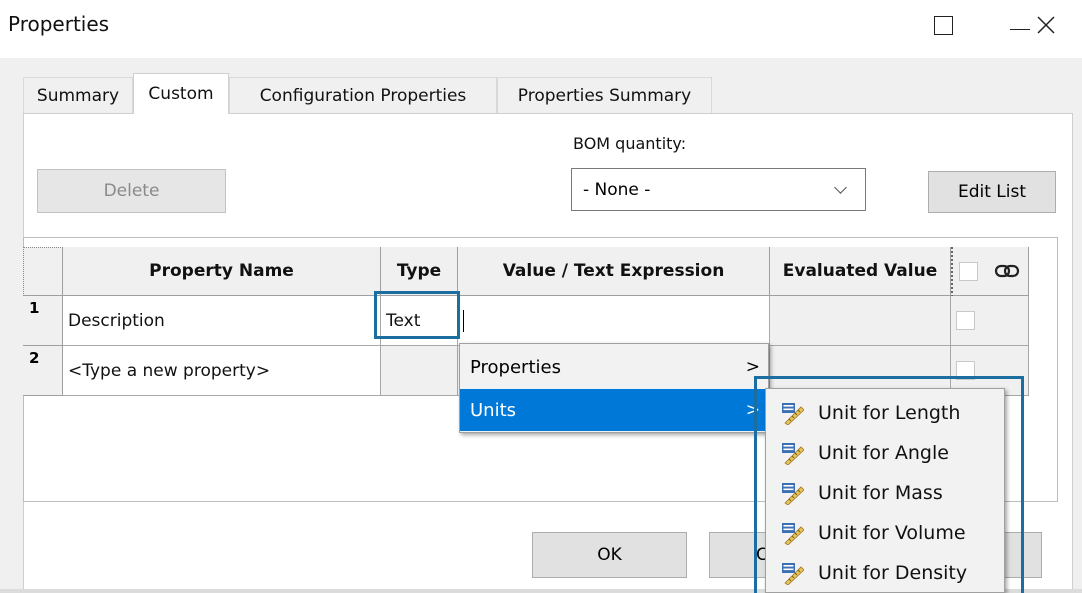 The image size is (1082, 593). What do you see at coordinates (419, 321) in the screenshot?
I see `type-cell: Text` at bounding box center [419, 321].